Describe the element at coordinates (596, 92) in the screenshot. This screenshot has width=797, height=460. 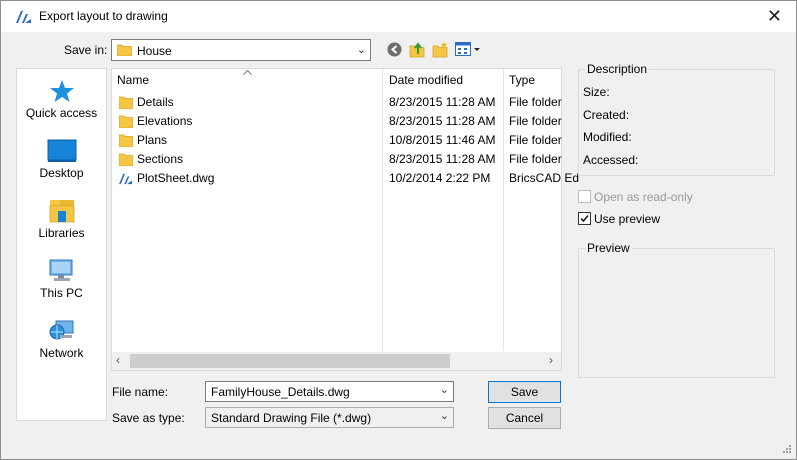
I see `size-label: Size:` at that location.